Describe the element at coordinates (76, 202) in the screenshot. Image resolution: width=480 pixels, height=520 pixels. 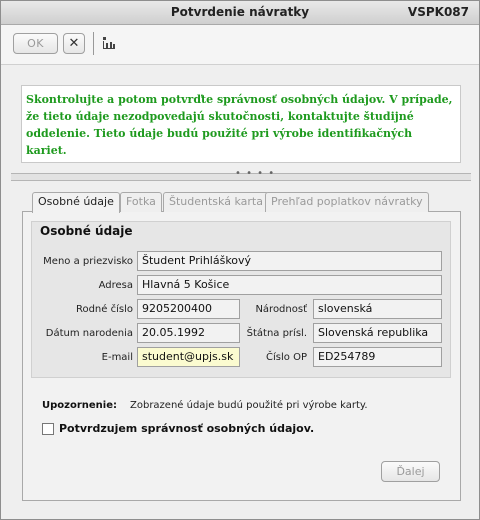
I see `tab-personal-data: Osobné údaje` at that location.